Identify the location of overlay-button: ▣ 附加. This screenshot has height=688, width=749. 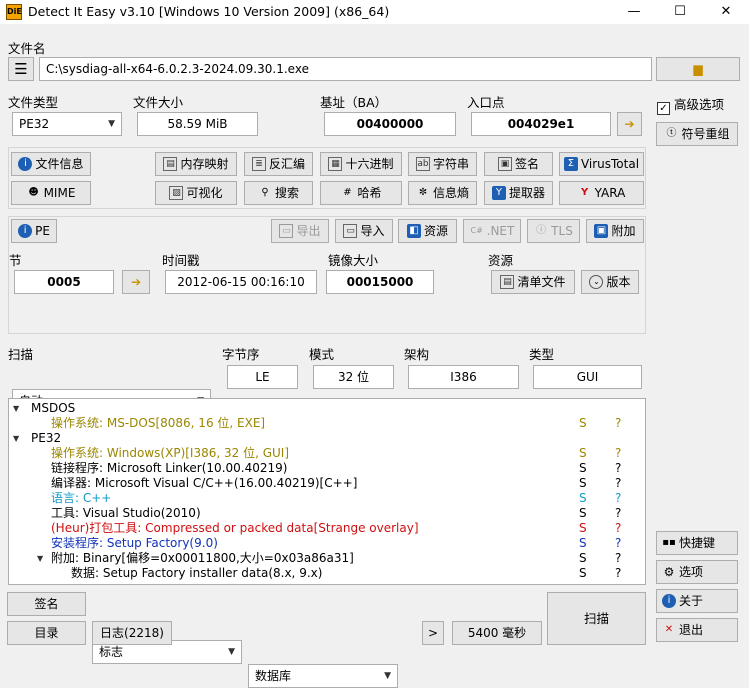
(615, 231).